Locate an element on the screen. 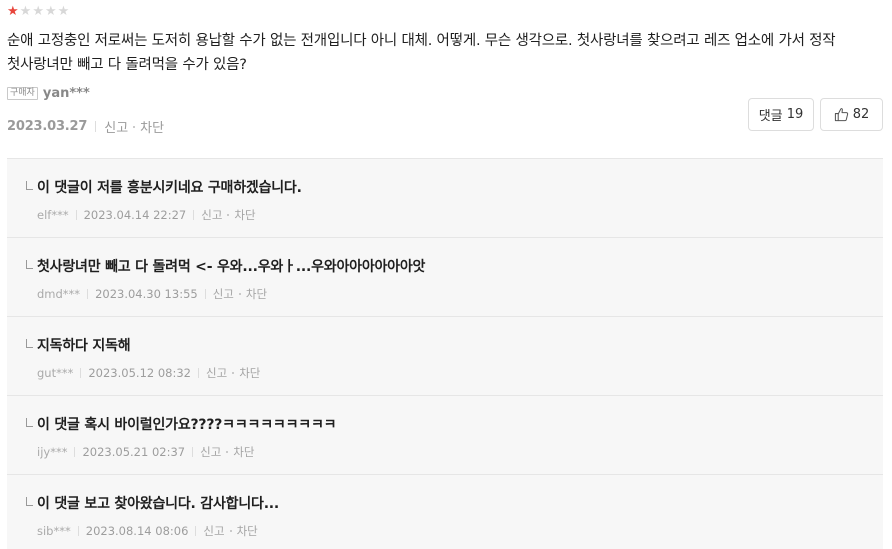 Image resolution: width=892 pixels, height=549 pixels. comment-text: 지독하다 지독해 is located at coordinates (84, 346).